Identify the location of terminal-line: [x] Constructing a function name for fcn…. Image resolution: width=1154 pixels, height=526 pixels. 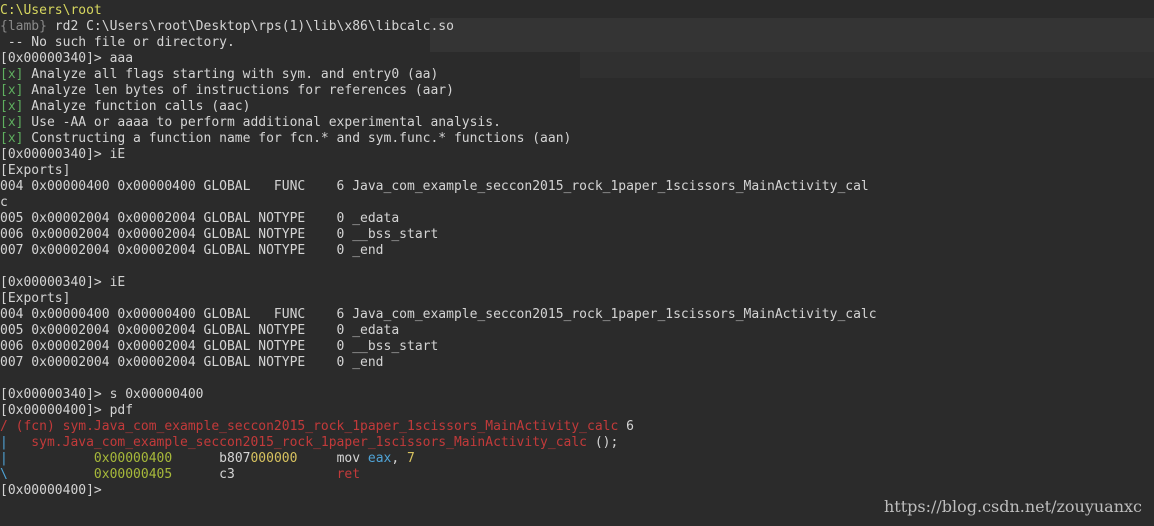
(577, 139).